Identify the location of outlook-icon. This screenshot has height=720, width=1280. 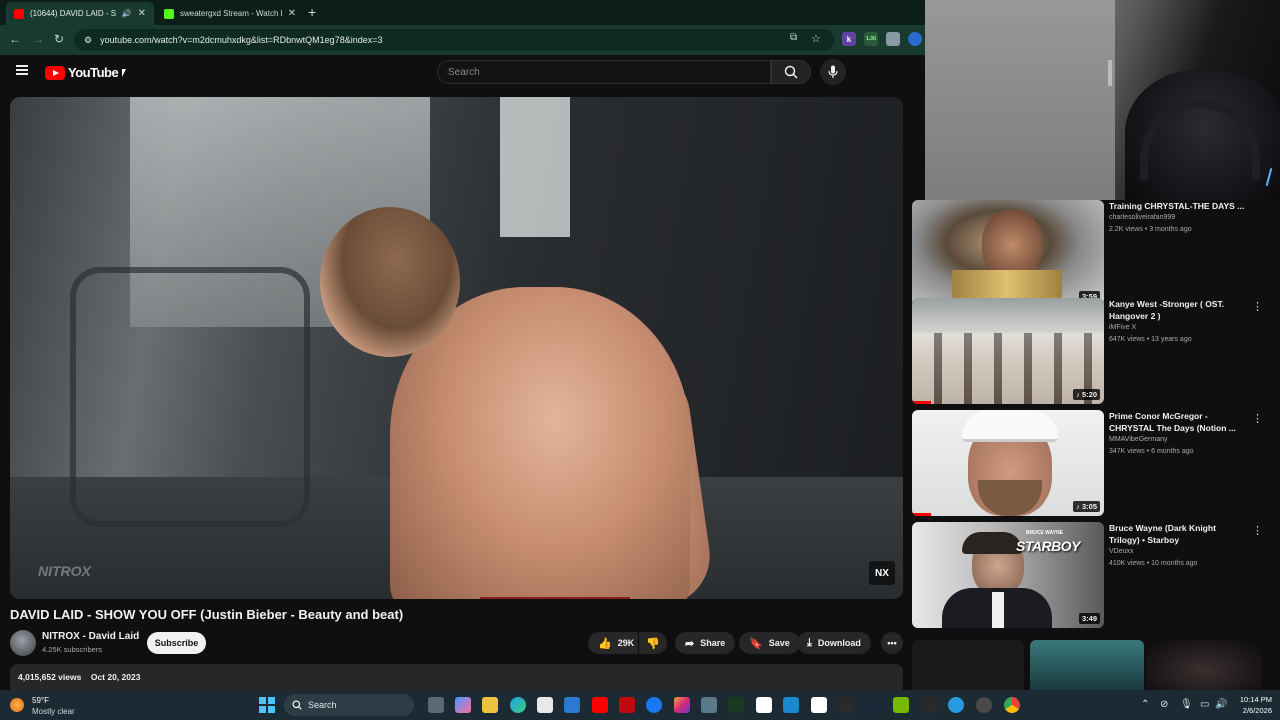
(572, 705).